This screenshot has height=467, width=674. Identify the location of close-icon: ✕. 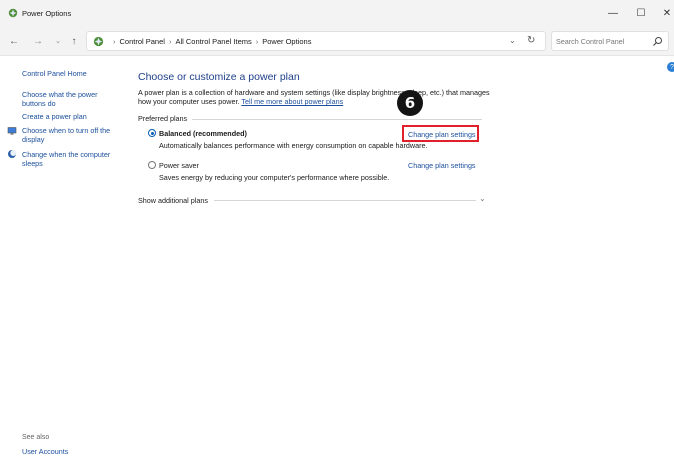
(667, 13).